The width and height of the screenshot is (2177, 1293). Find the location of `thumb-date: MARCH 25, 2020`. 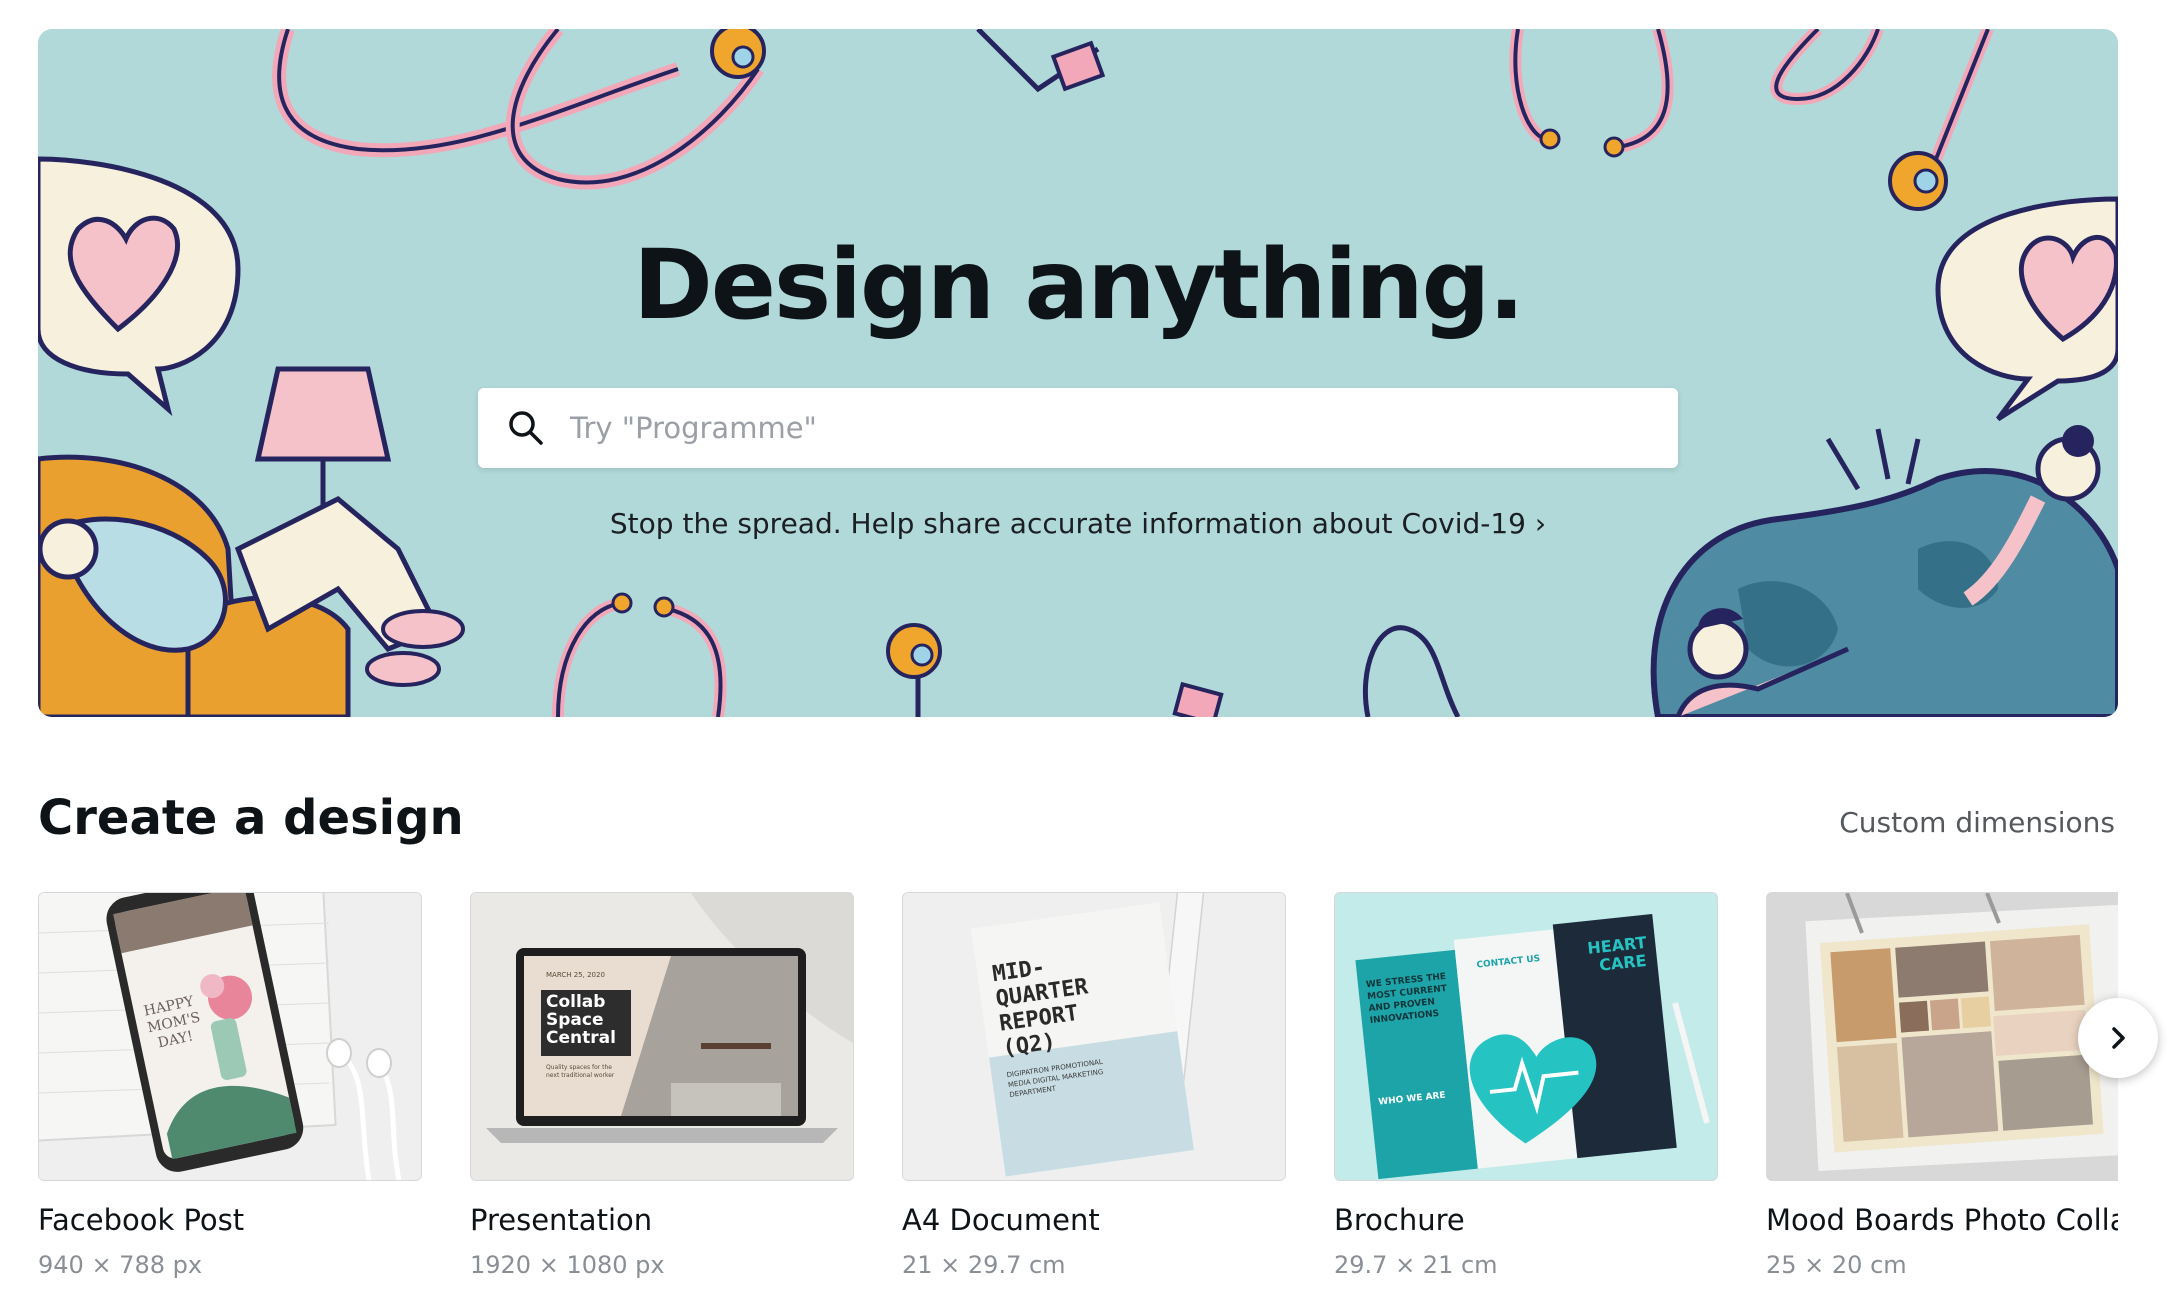

thumb-date: MARCH 25, 2020 is located at coordinates (575, 975).